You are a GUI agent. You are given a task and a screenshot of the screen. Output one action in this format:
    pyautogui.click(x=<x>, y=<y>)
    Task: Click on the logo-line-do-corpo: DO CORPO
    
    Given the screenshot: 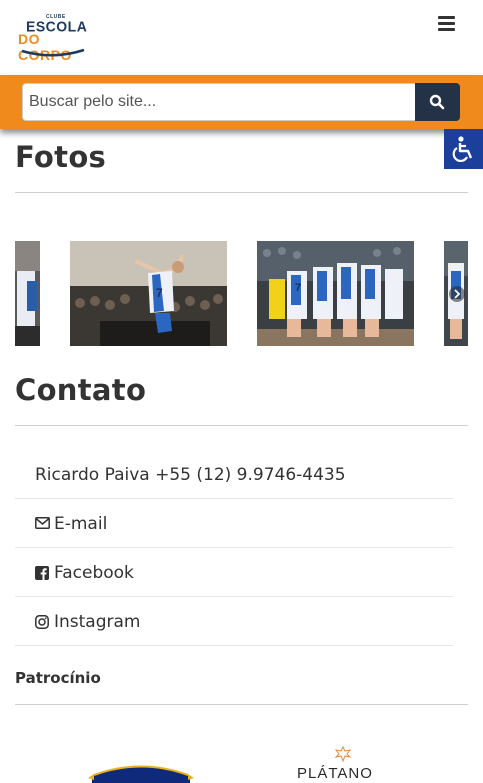 What is the action you would take?
    pyautogui.click(x=45, y=47)
    